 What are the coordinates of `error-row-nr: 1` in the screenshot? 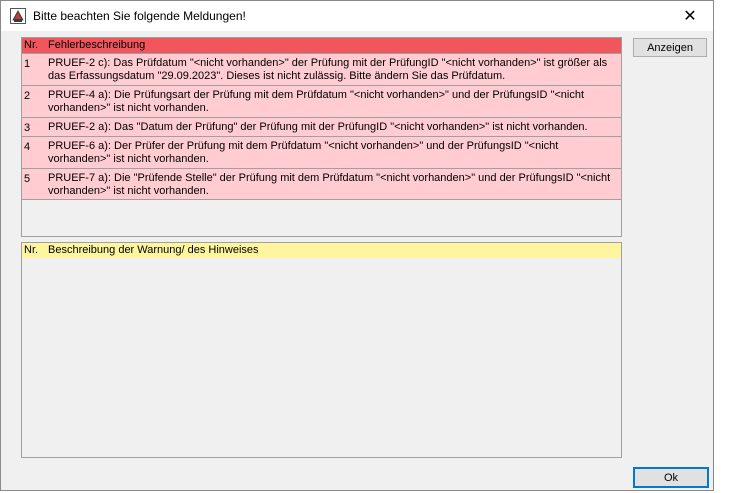 It's located at (27, 64).